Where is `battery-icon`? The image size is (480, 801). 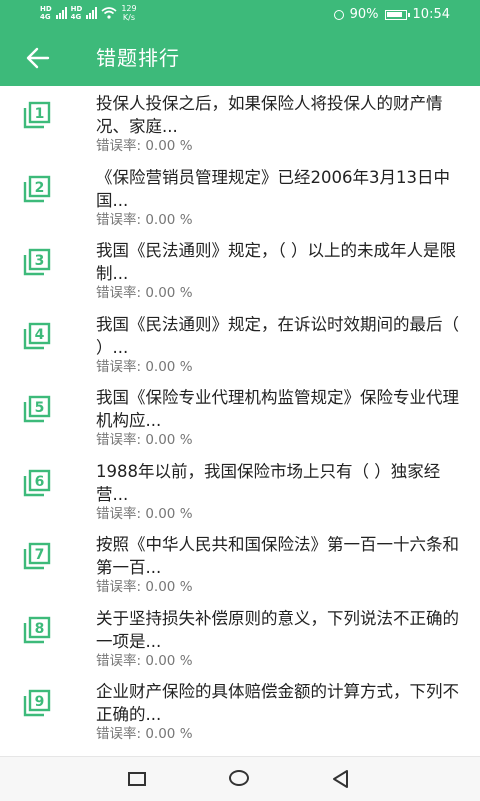 battery-icon is located at coordinates (397, 14).